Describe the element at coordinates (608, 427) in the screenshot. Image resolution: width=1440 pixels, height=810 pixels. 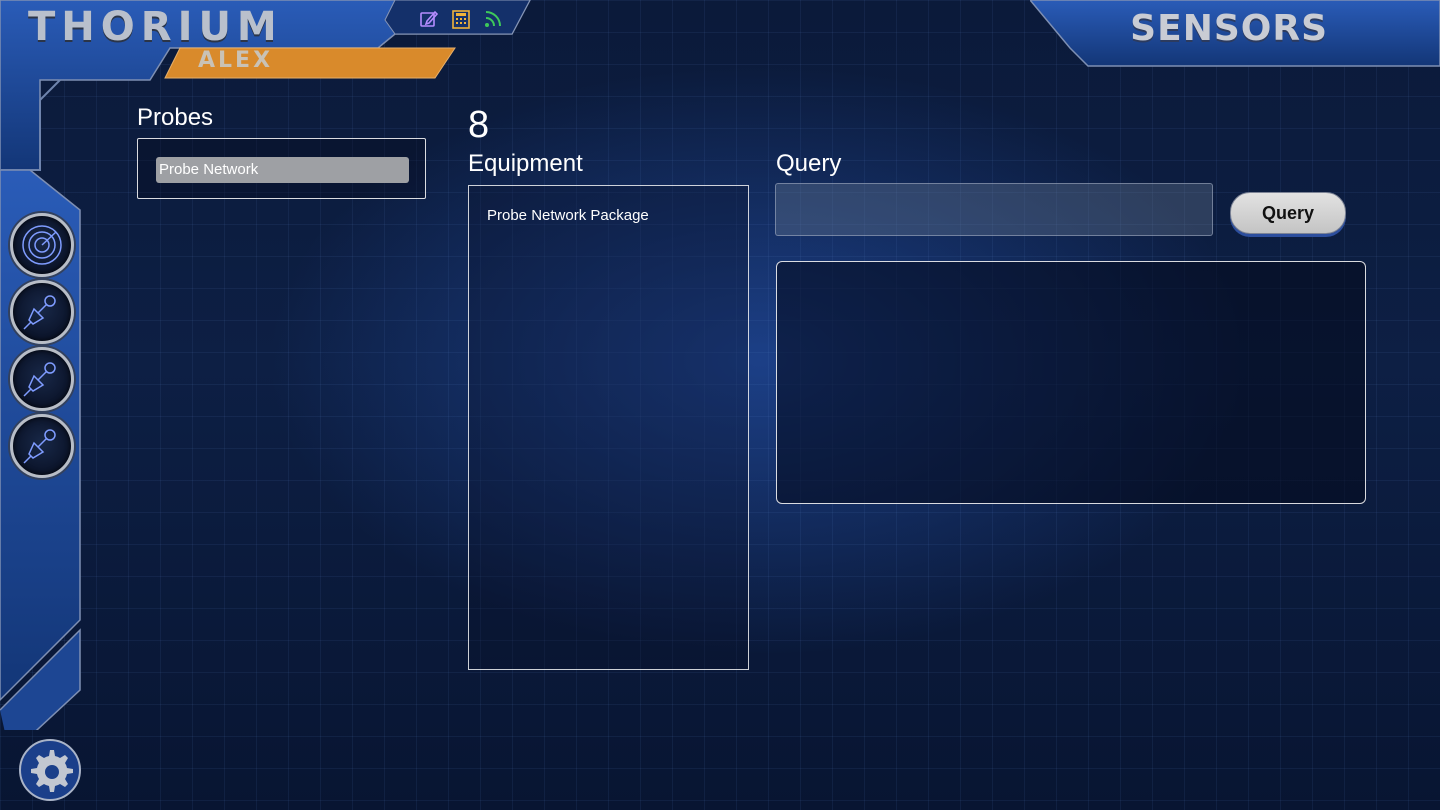
I see `equipment-list: Probe Network Package` at that location.